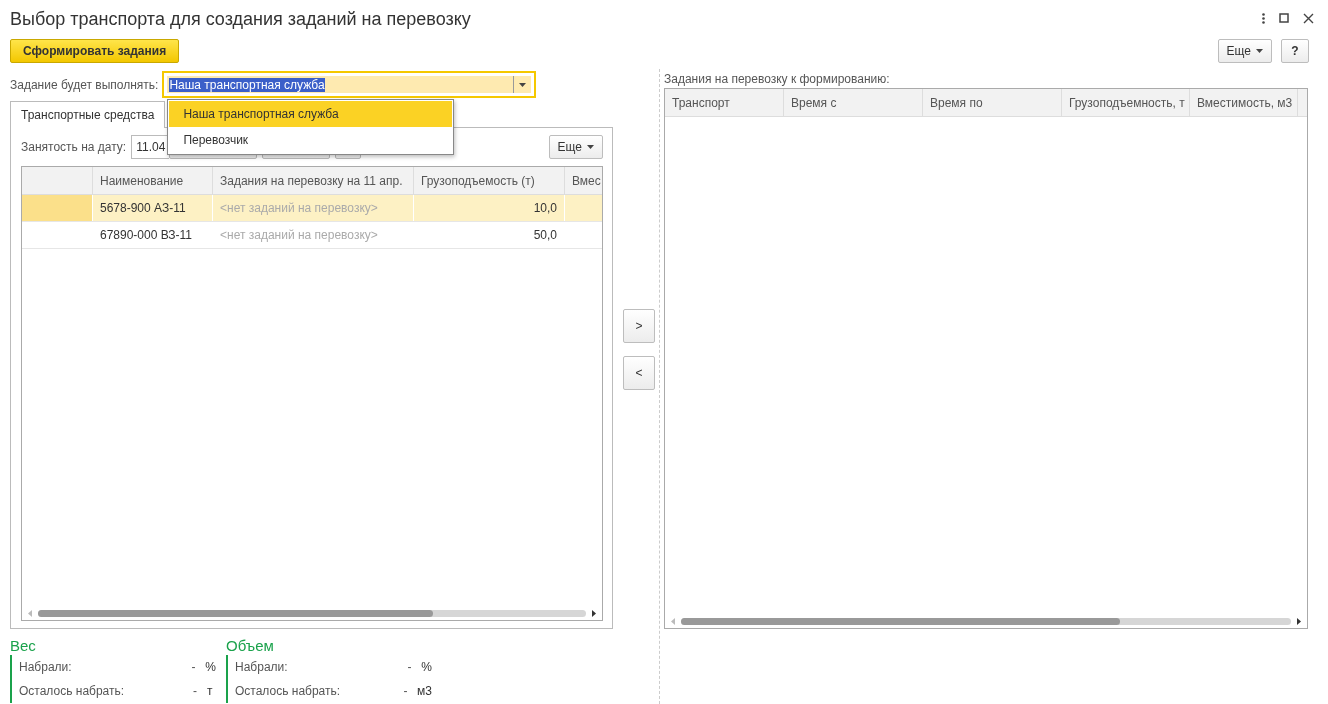 Image resolution: width=1328 pixels, height=704 pixels. Describe the element at coordinates (150, 147) in the screenshot. I see `date-field: 11.04` at that location.